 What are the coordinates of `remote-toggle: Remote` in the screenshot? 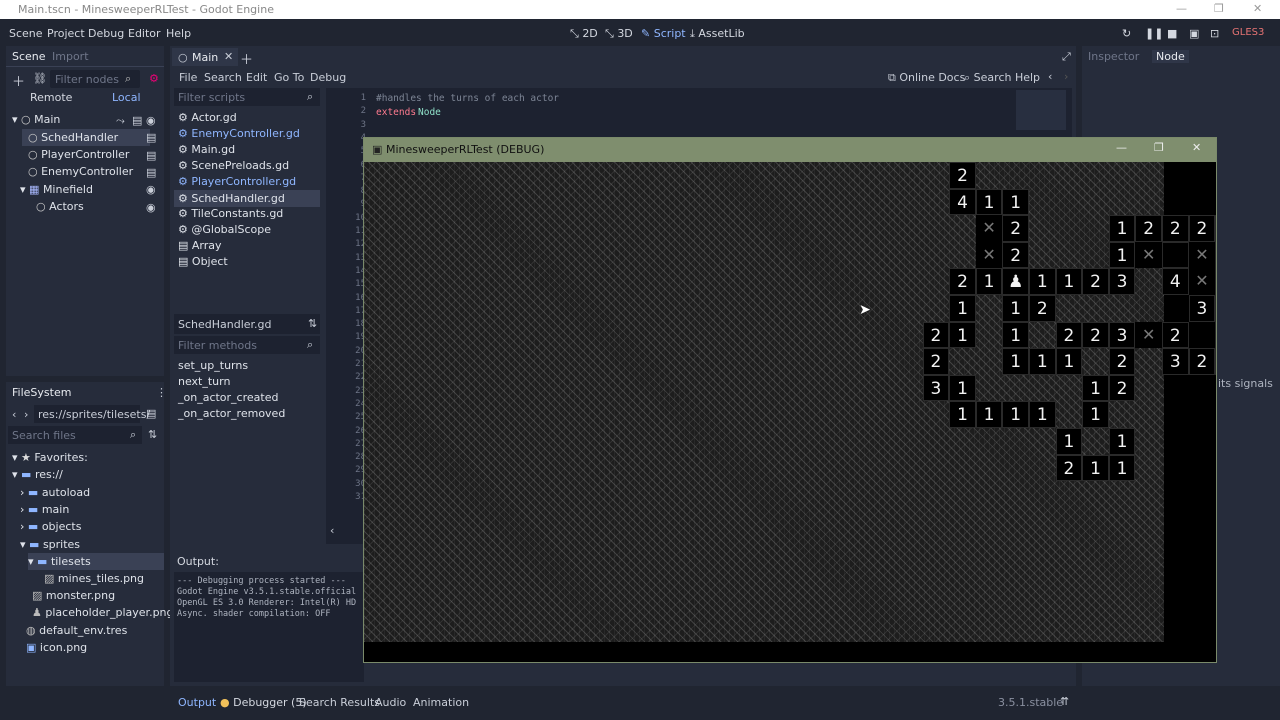 It's located at (51, 97).